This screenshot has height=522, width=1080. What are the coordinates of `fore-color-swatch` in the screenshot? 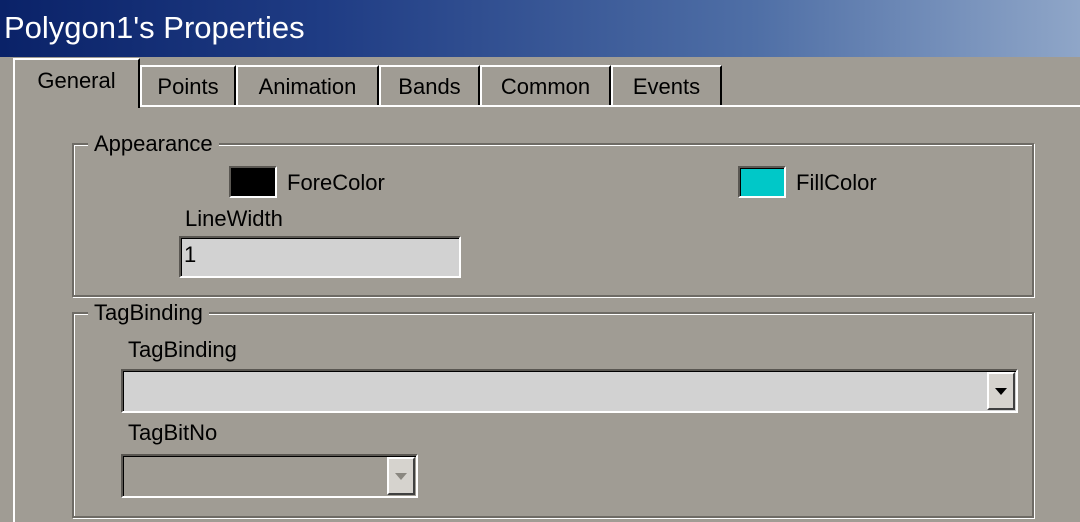 It's located at (253, 182).